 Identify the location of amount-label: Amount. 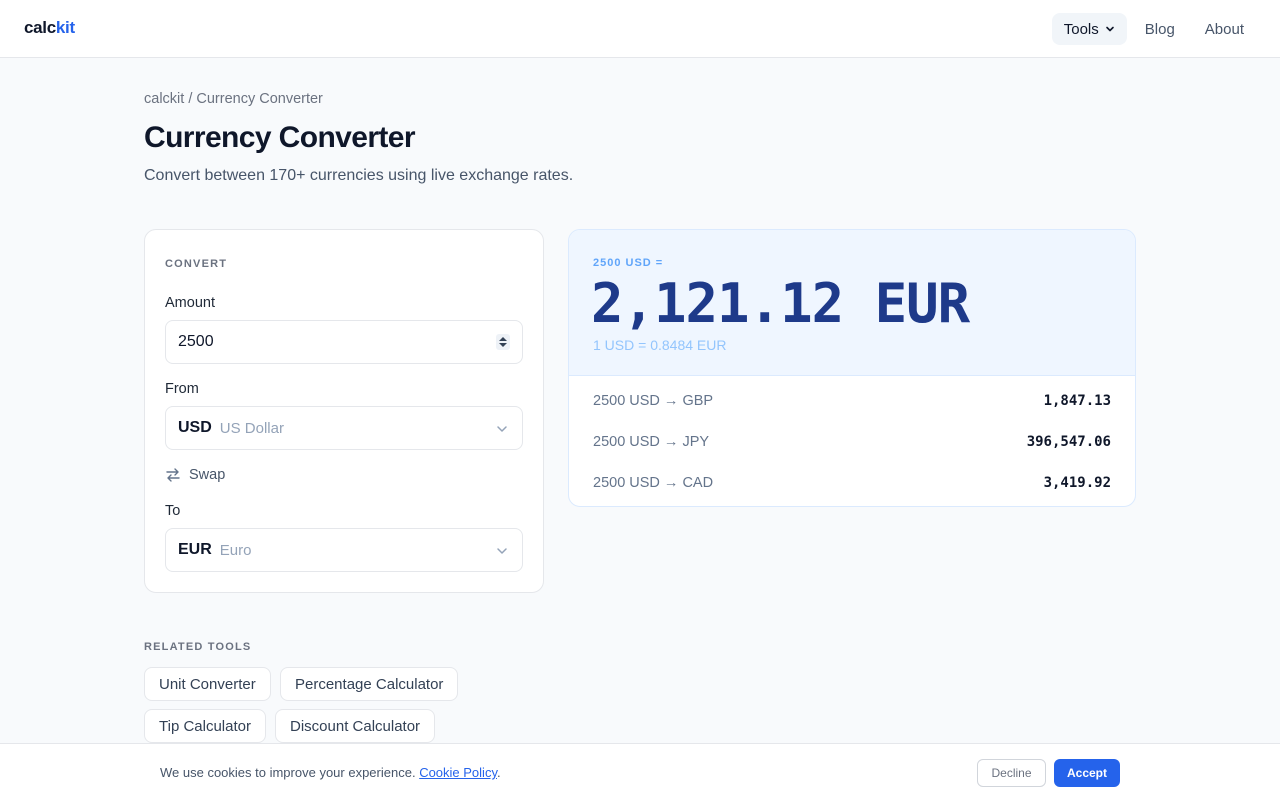
(190, 303).